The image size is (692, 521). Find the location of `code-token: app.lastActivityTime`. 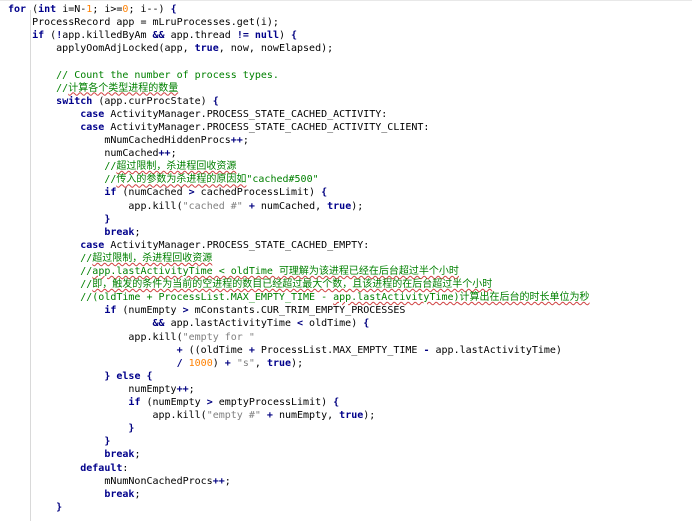

code-token: app.lastActivityTime is located at coordinates (230, 324).